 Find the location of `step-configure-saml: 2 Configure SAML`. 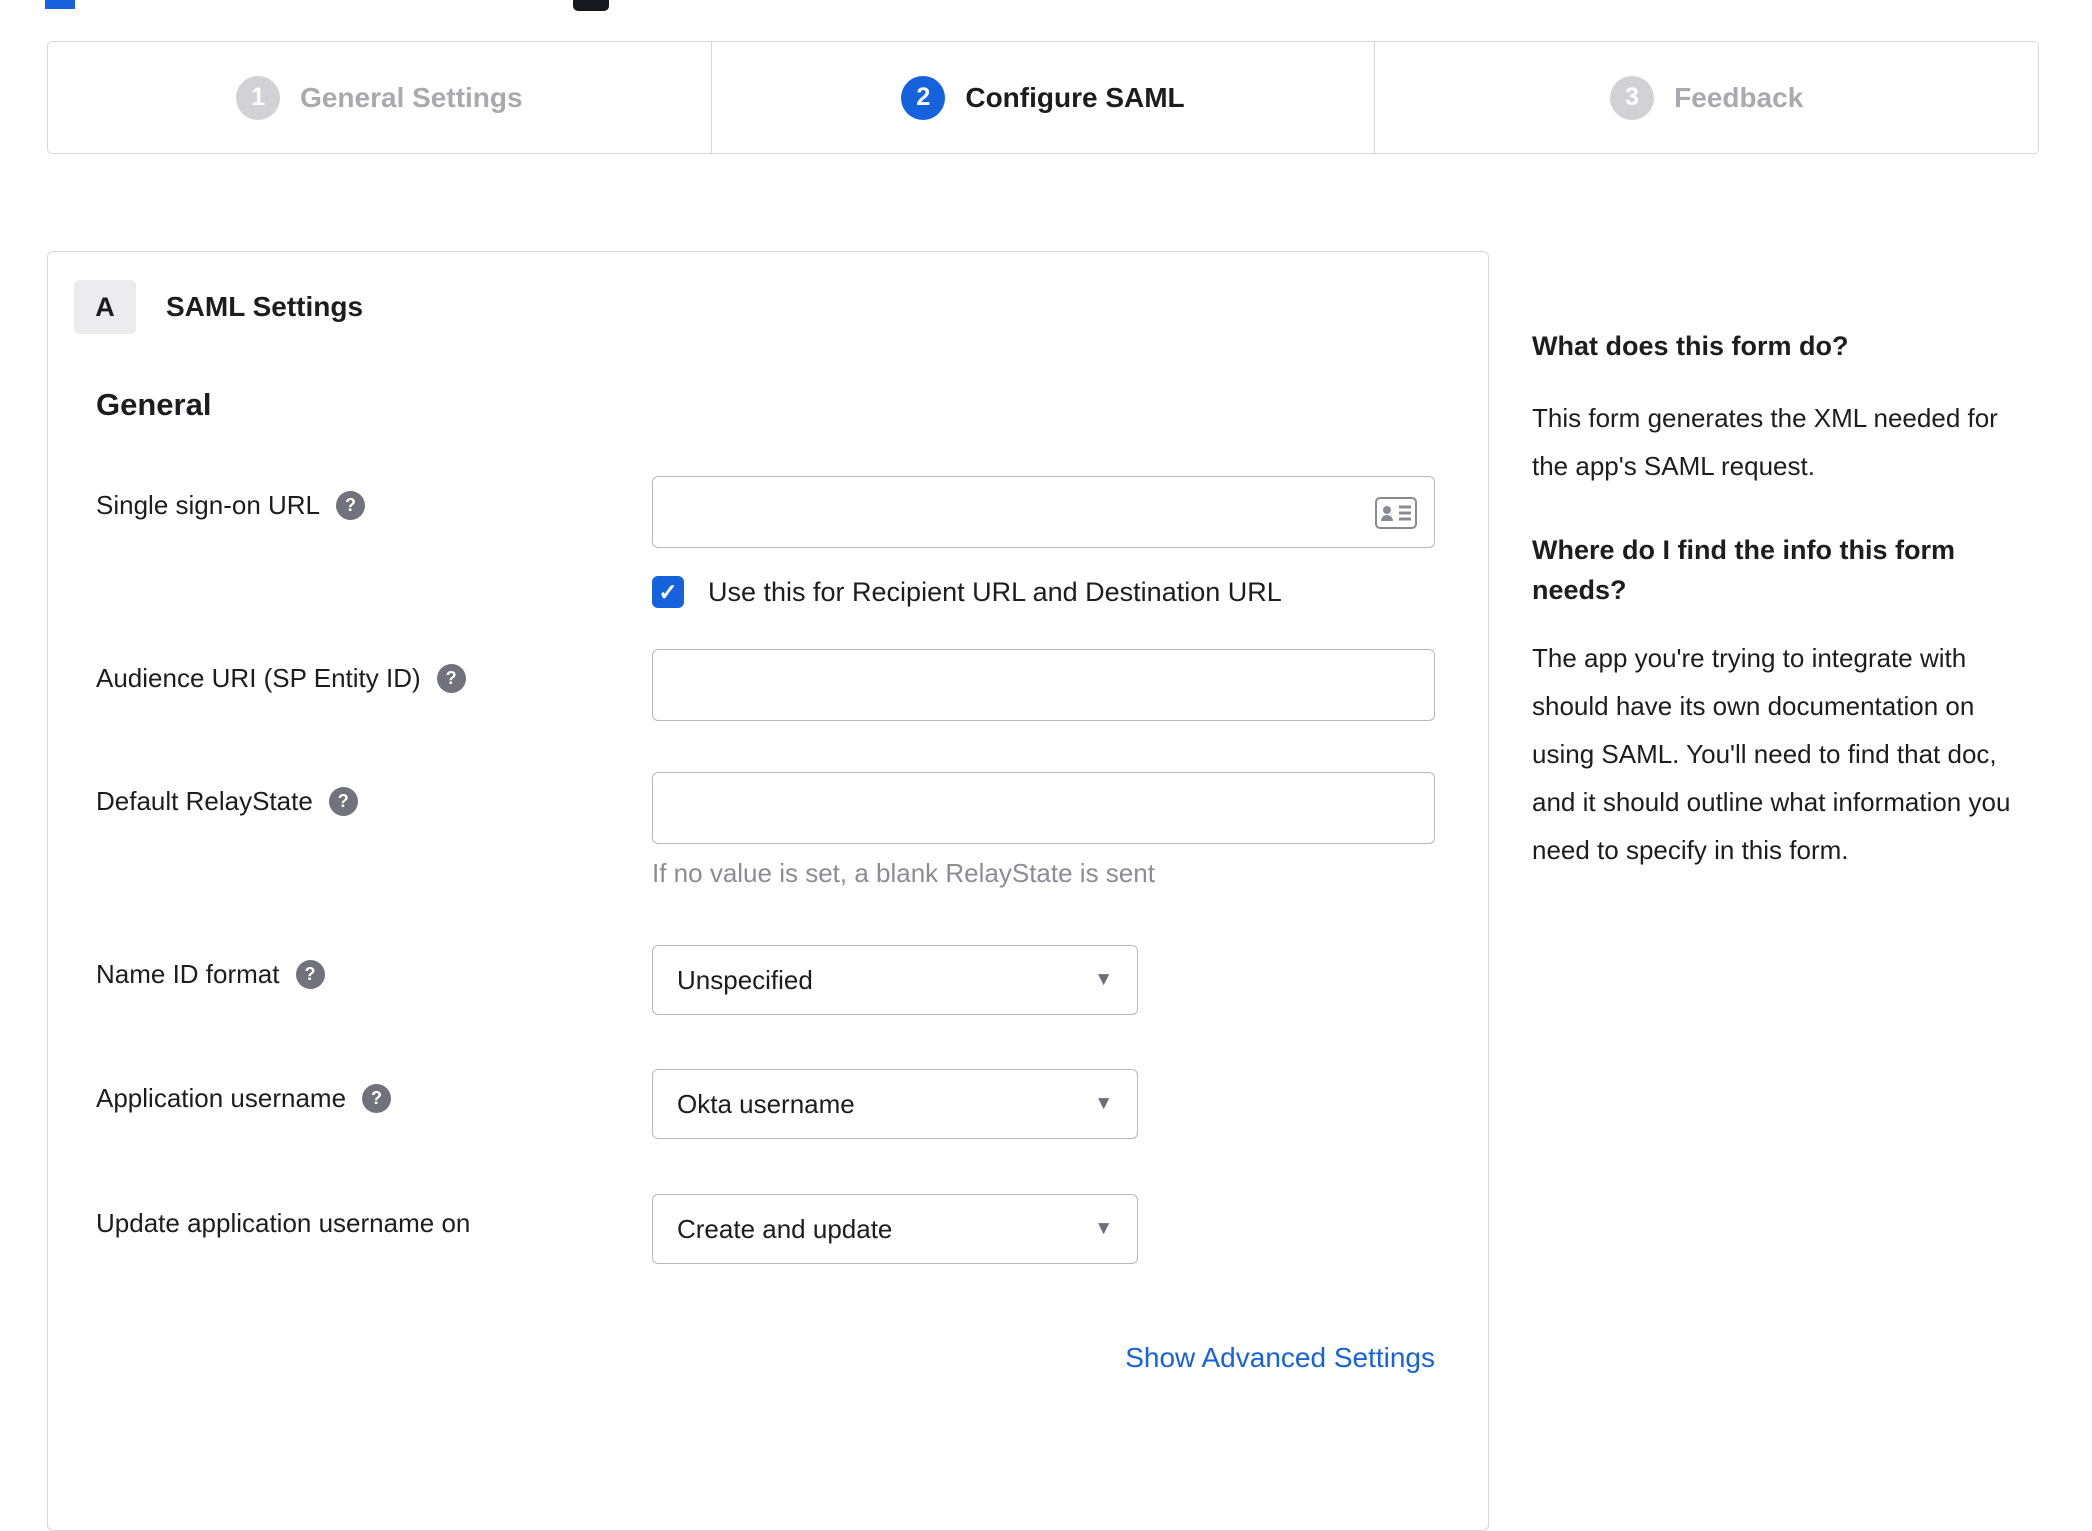

step-configure-saml: 2 Configure SAML is located at coordinates (1042, 97).